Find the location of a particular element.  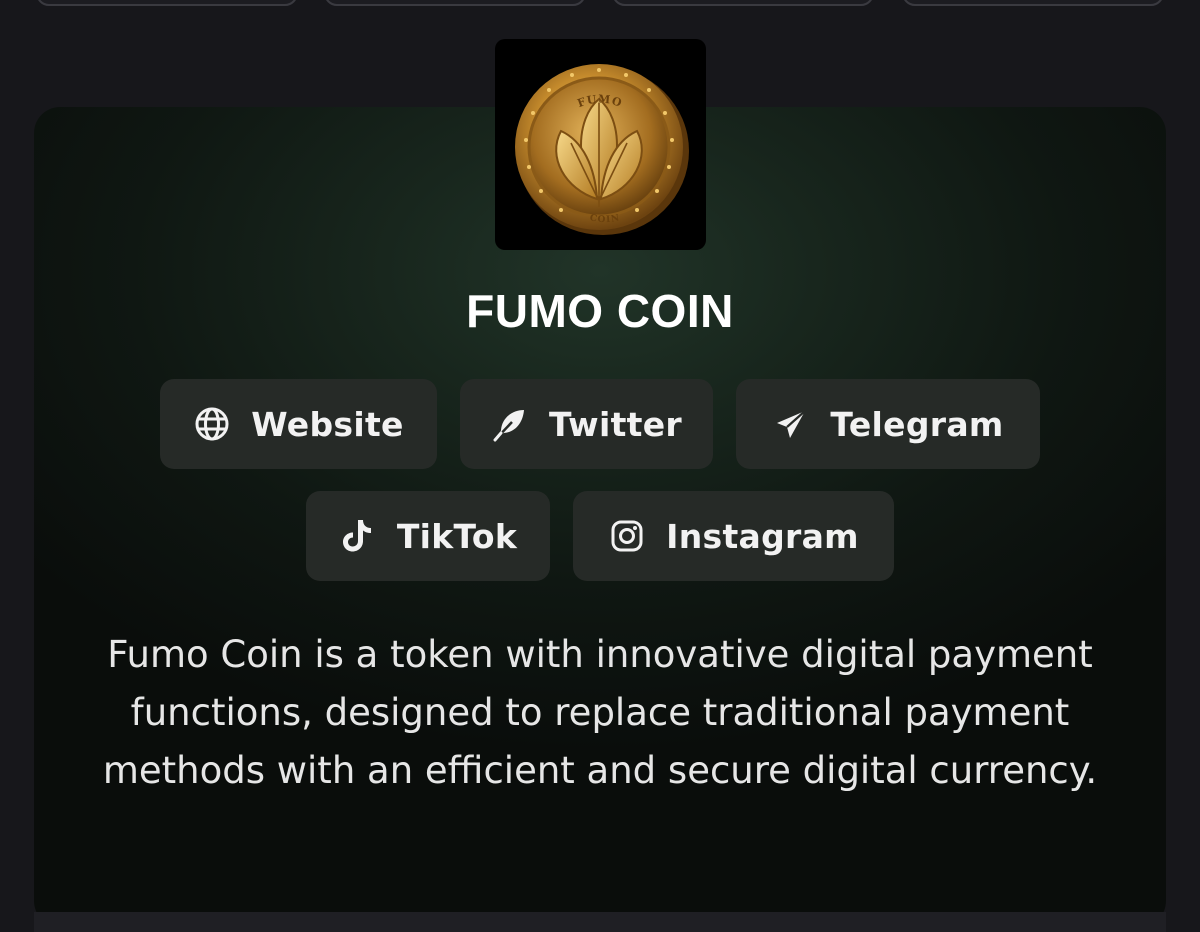

tiktok-label: TikTok is located at coordinates (457, 536).